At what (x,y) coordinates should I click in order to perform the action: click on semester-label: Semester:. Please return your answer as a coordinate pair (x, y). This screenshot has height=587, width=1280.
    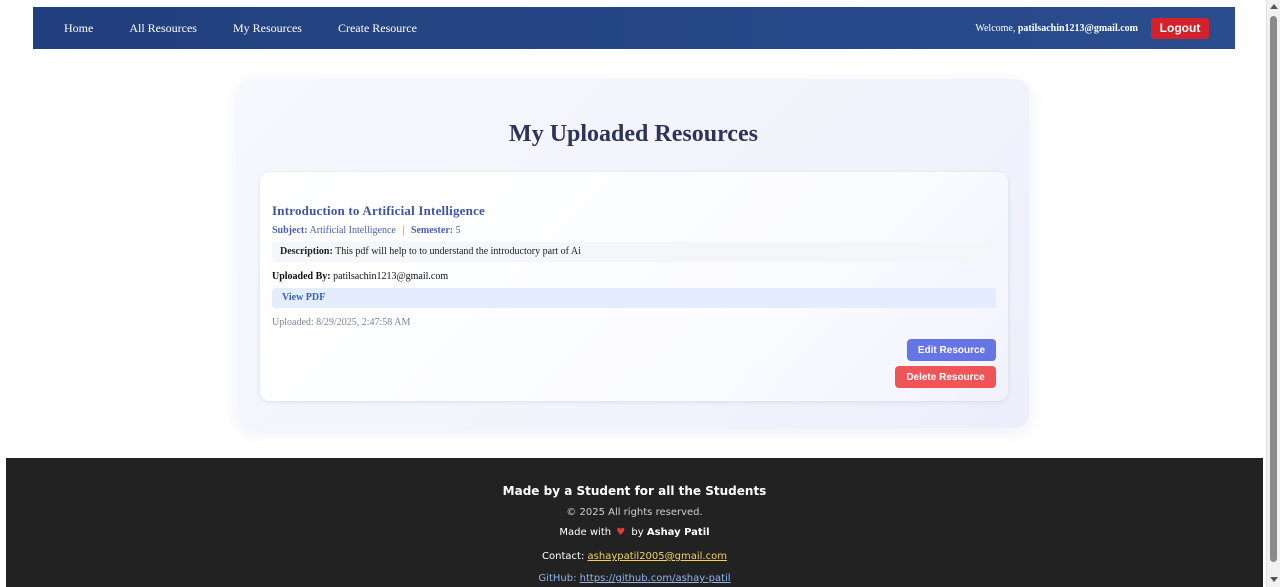
    Looking at the image, I should click on (432, 230).